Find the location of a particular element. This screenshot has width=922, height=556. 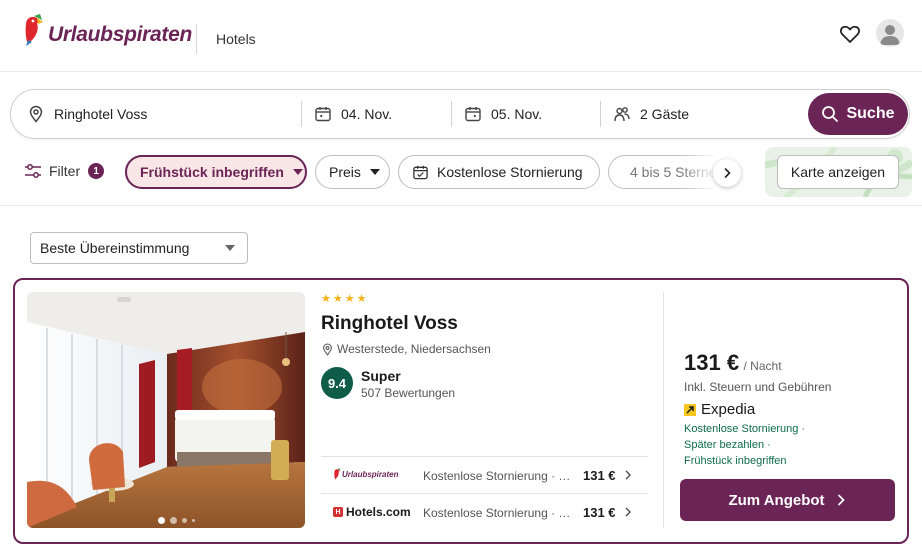

chips-scroll-right-button is located at coordinates (727, 173).